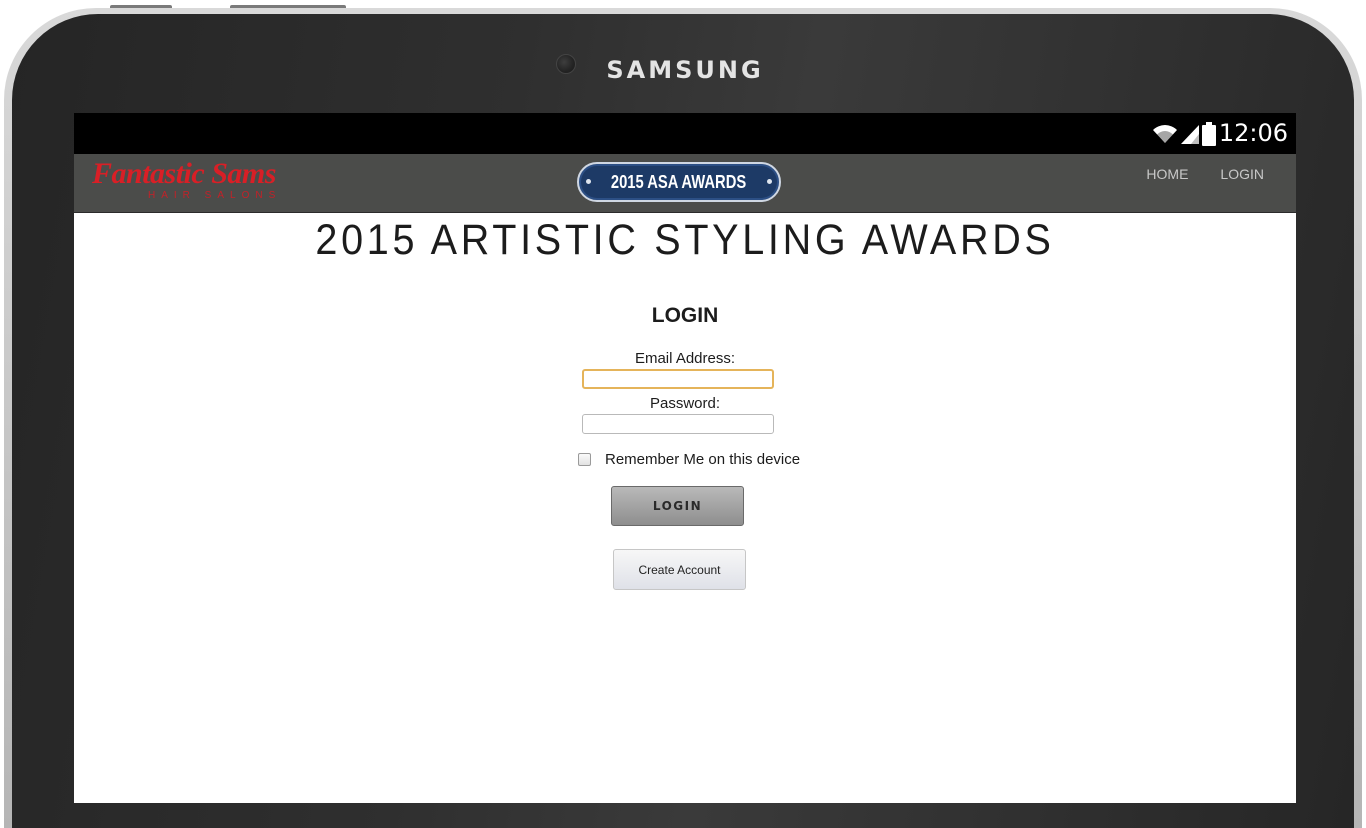  I want to click on badge-dot-left, so click(588, 181).